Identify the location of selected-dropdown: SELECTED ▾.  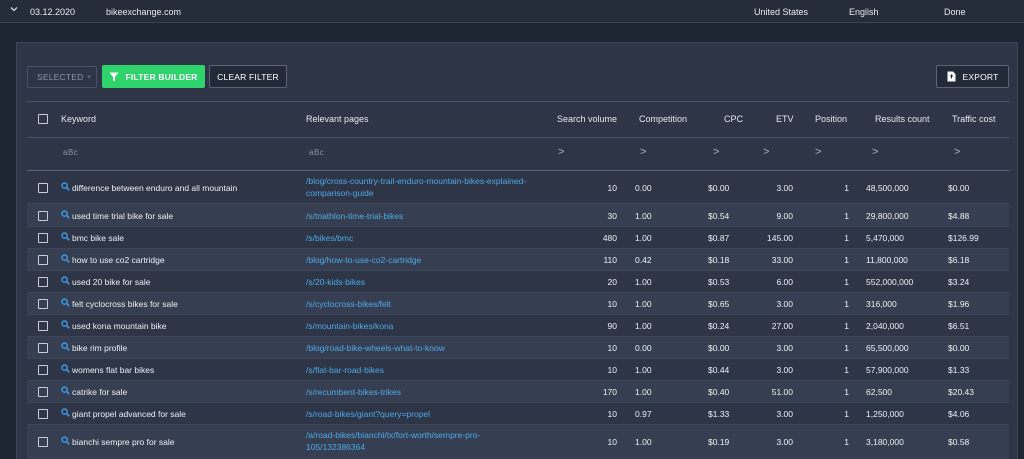
(62, 77).